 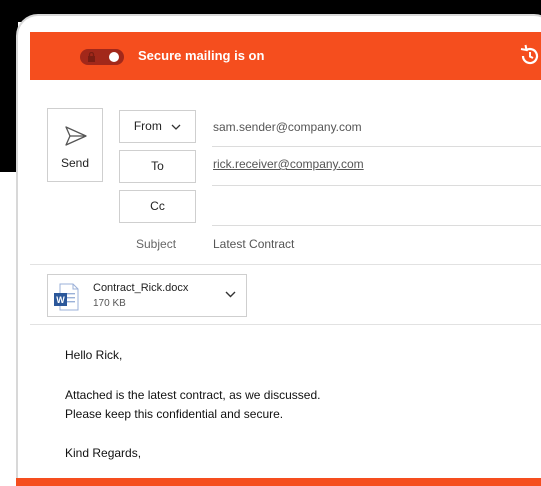 I want to click on send-button: Send, so click(x=75, y=145).